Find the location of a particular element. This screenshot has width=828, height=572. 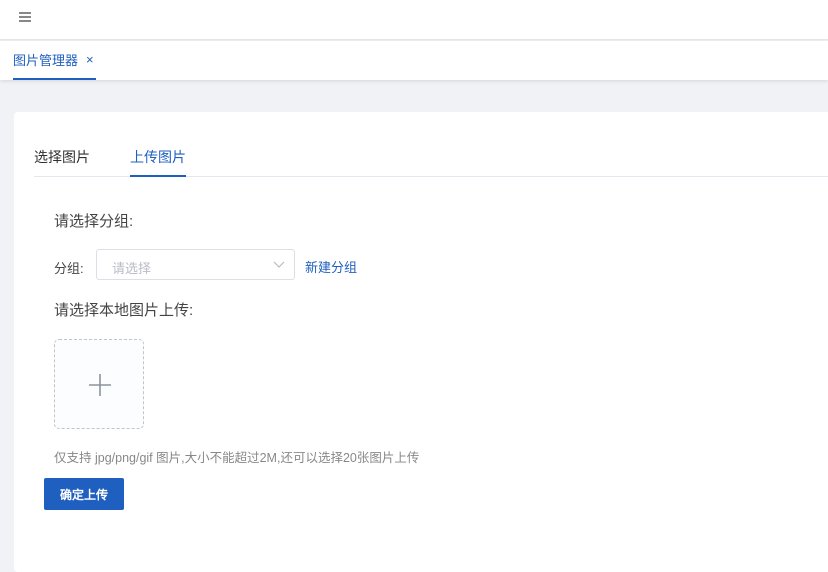

group-heading: 请选择分组: is located at coordinates (94, 221).